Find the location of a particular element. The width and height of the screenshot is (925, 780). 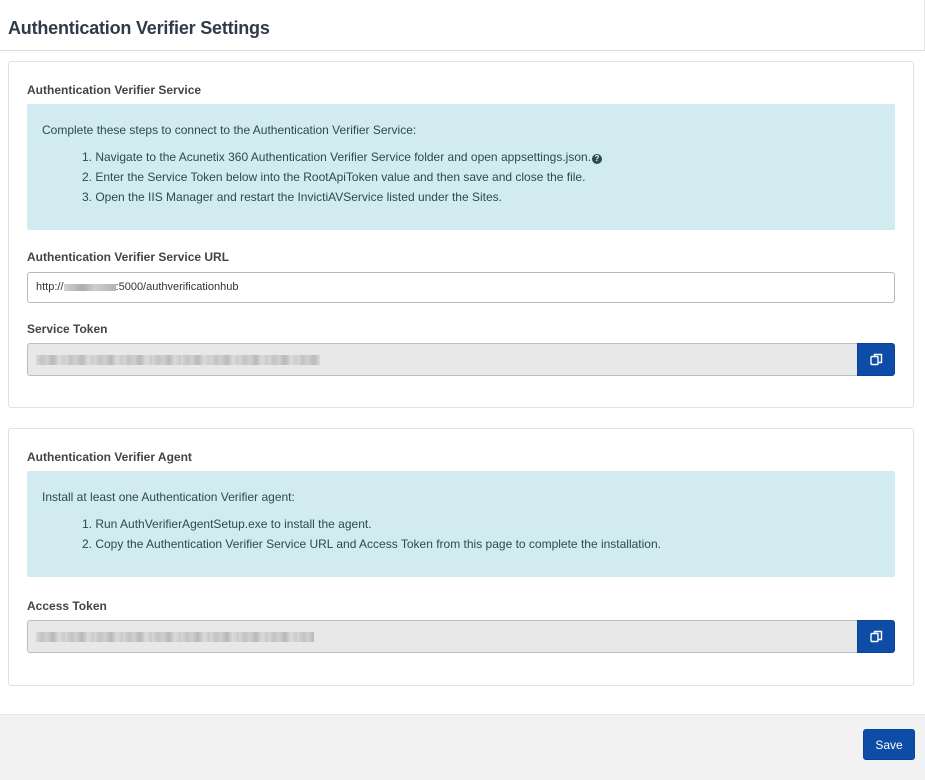

service-url-prefix: http:// is located at coordinates (50, 287).